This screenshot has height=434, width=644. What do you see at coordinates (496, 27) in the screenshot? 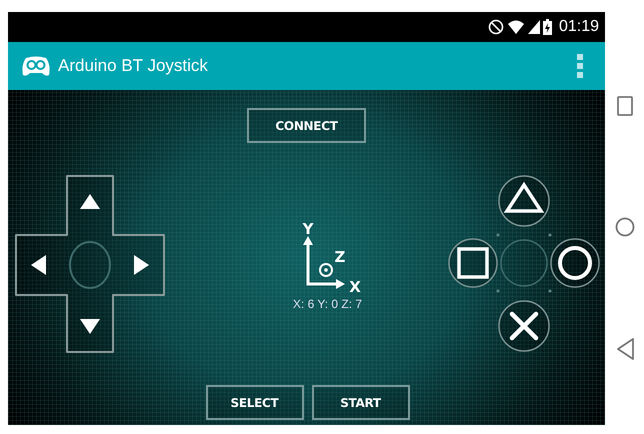
I see `blocked-icon` at bounding box center [496, 27].